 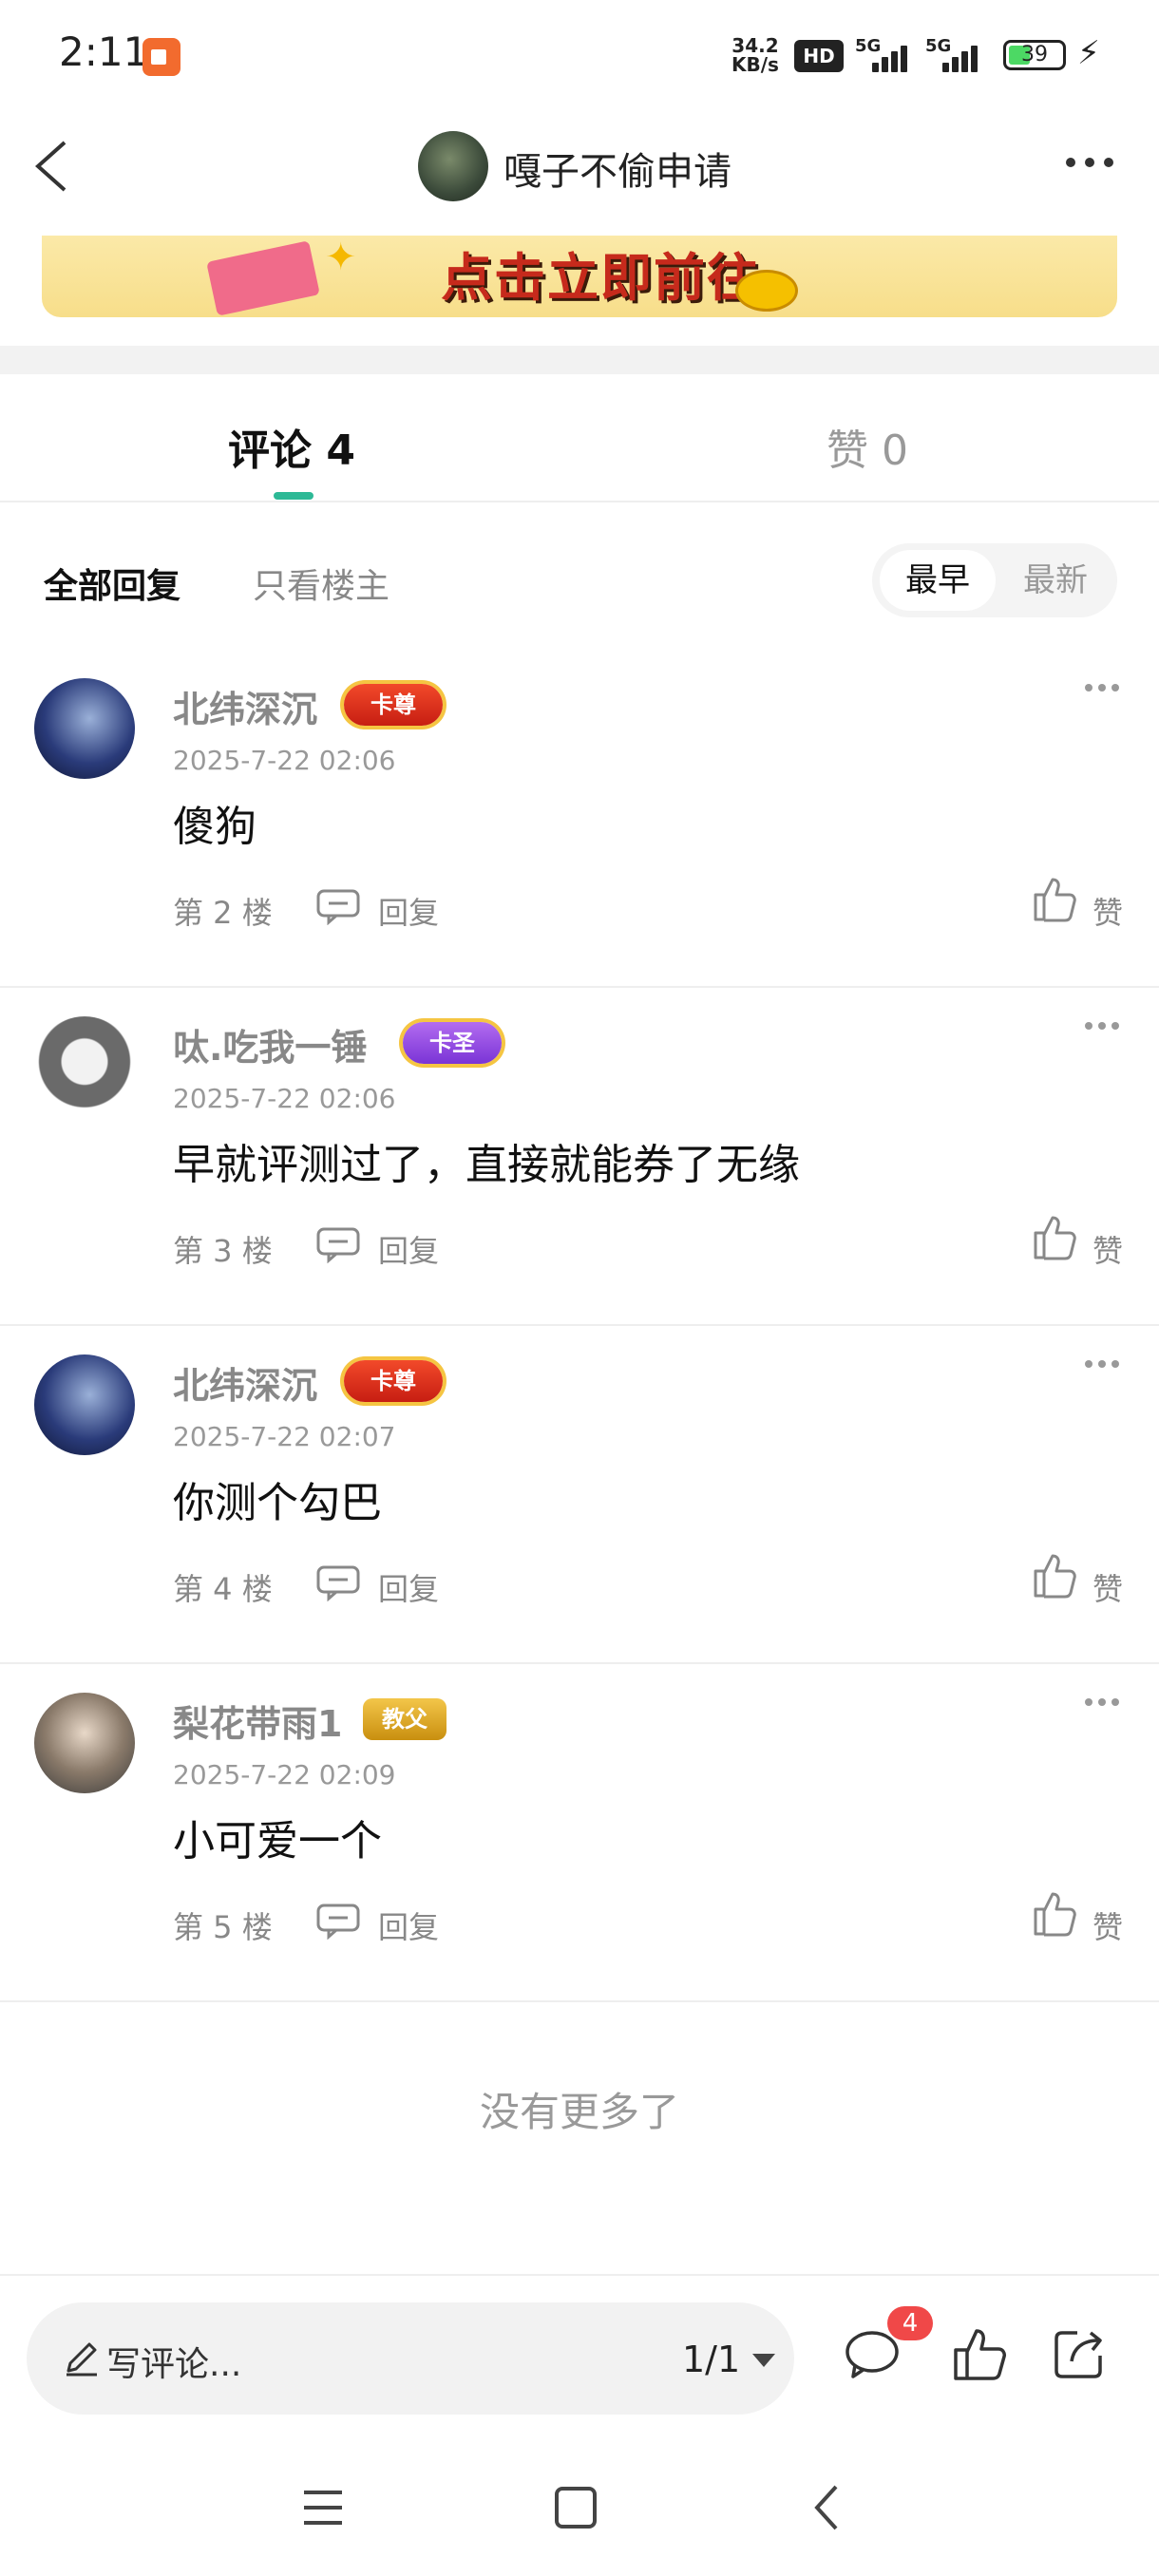 I want to click on more-icon, so click(x=1090, y=163).